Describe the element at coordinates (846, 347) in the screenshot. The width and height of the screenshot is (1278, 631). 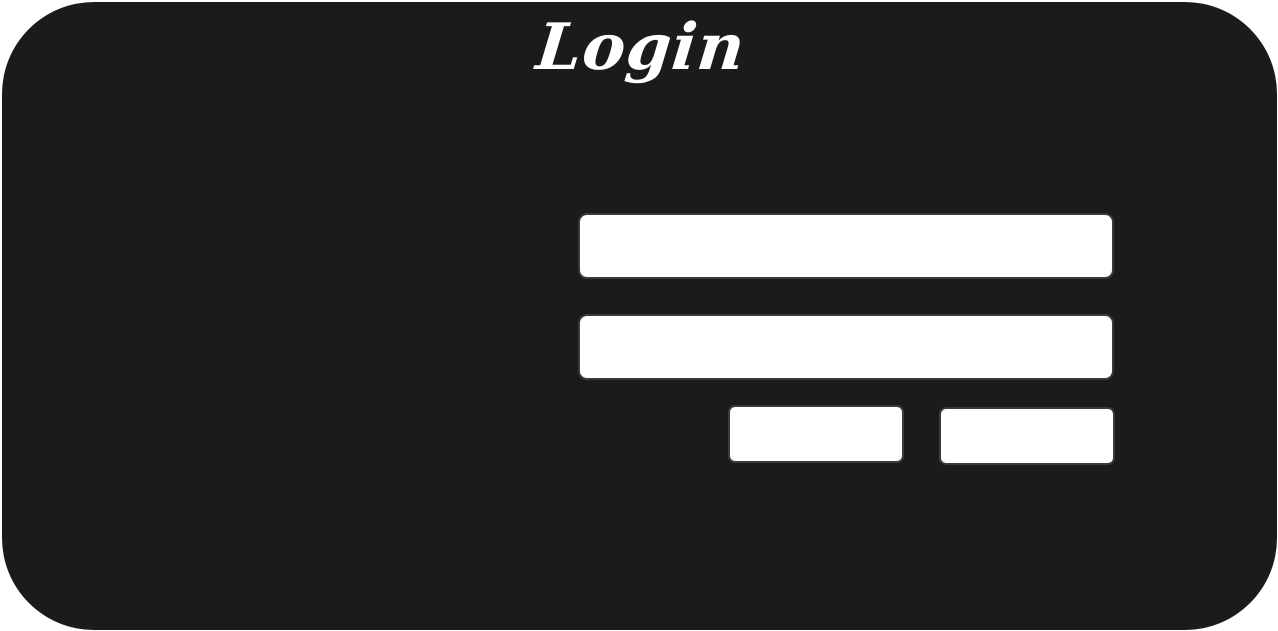
I see `password-input` at that location.